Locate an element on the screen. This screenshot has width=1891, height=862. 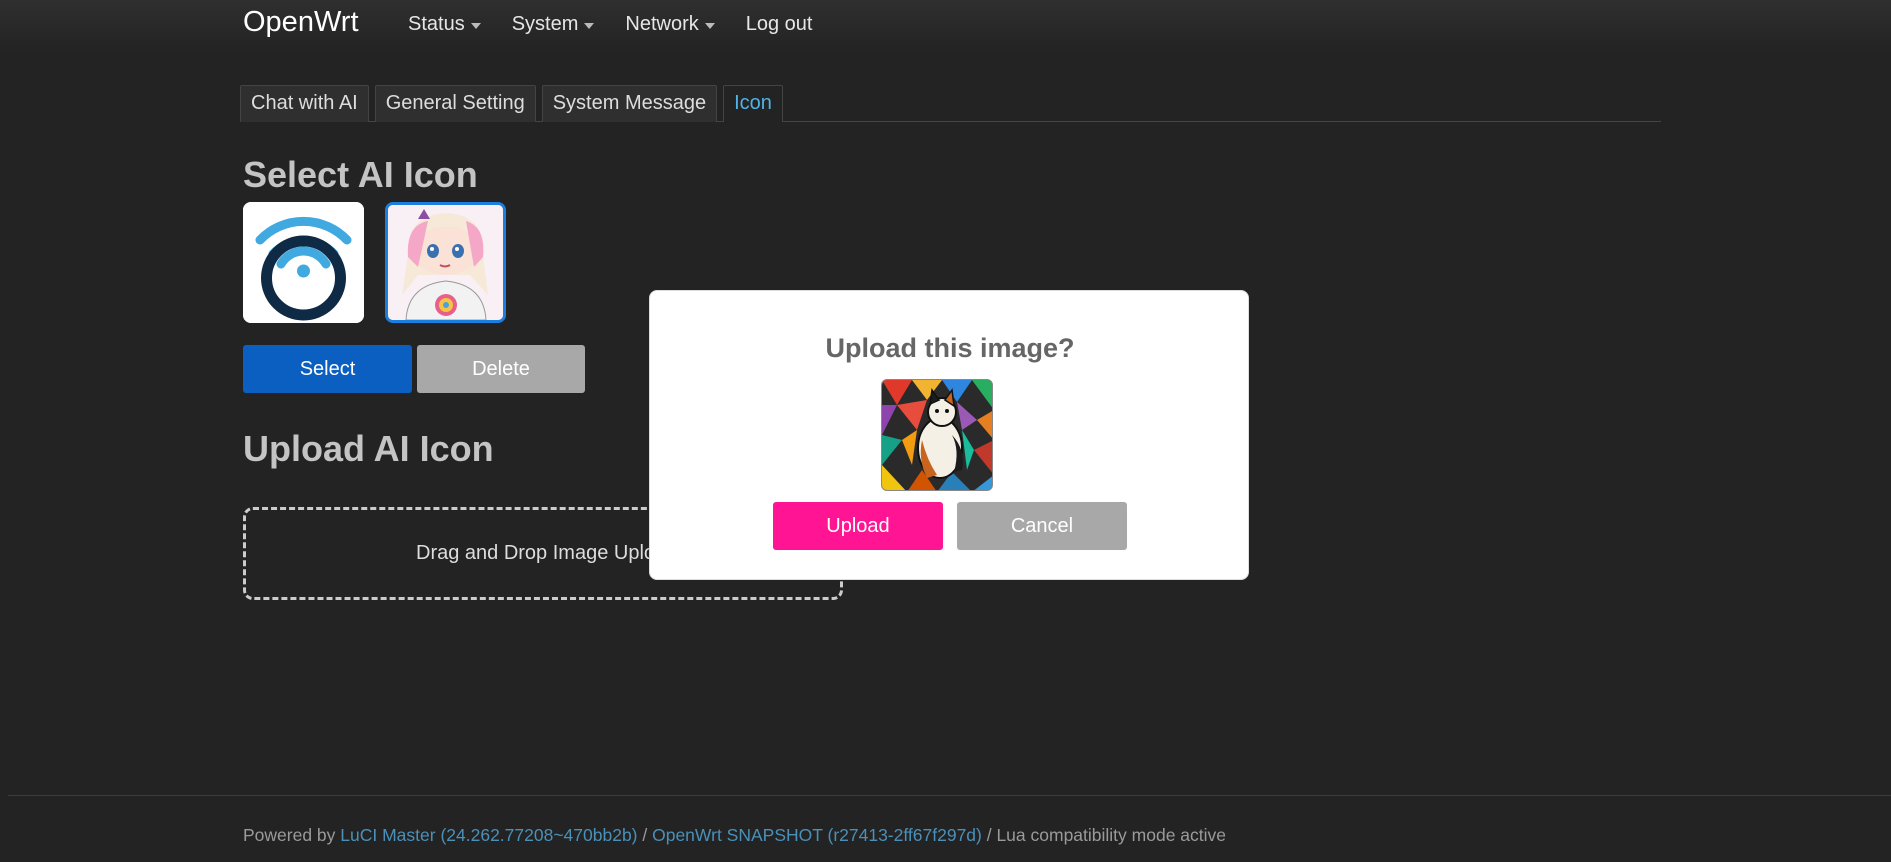
nav-network: Network is located at coordinates (670, 24).